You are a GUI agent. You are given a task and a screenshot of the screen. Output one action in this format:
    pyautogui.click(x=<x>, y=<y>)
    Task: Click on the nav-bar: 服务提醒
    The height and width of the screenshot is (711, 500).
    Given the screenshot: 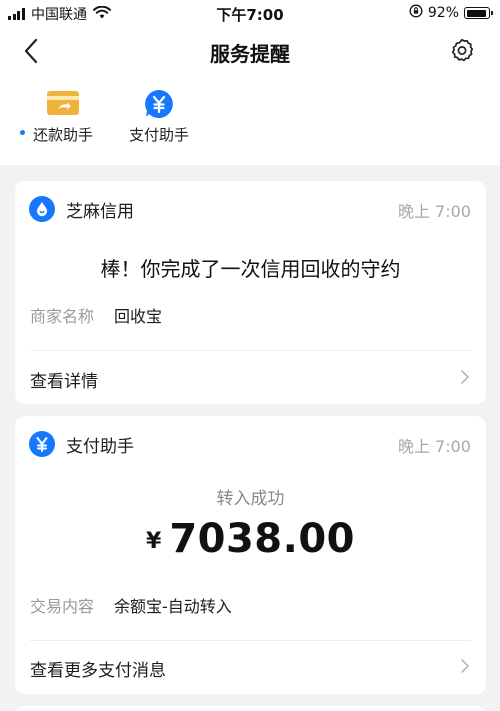 What is the action you would take?
    pyautogui.click(x=250, y=51)
    